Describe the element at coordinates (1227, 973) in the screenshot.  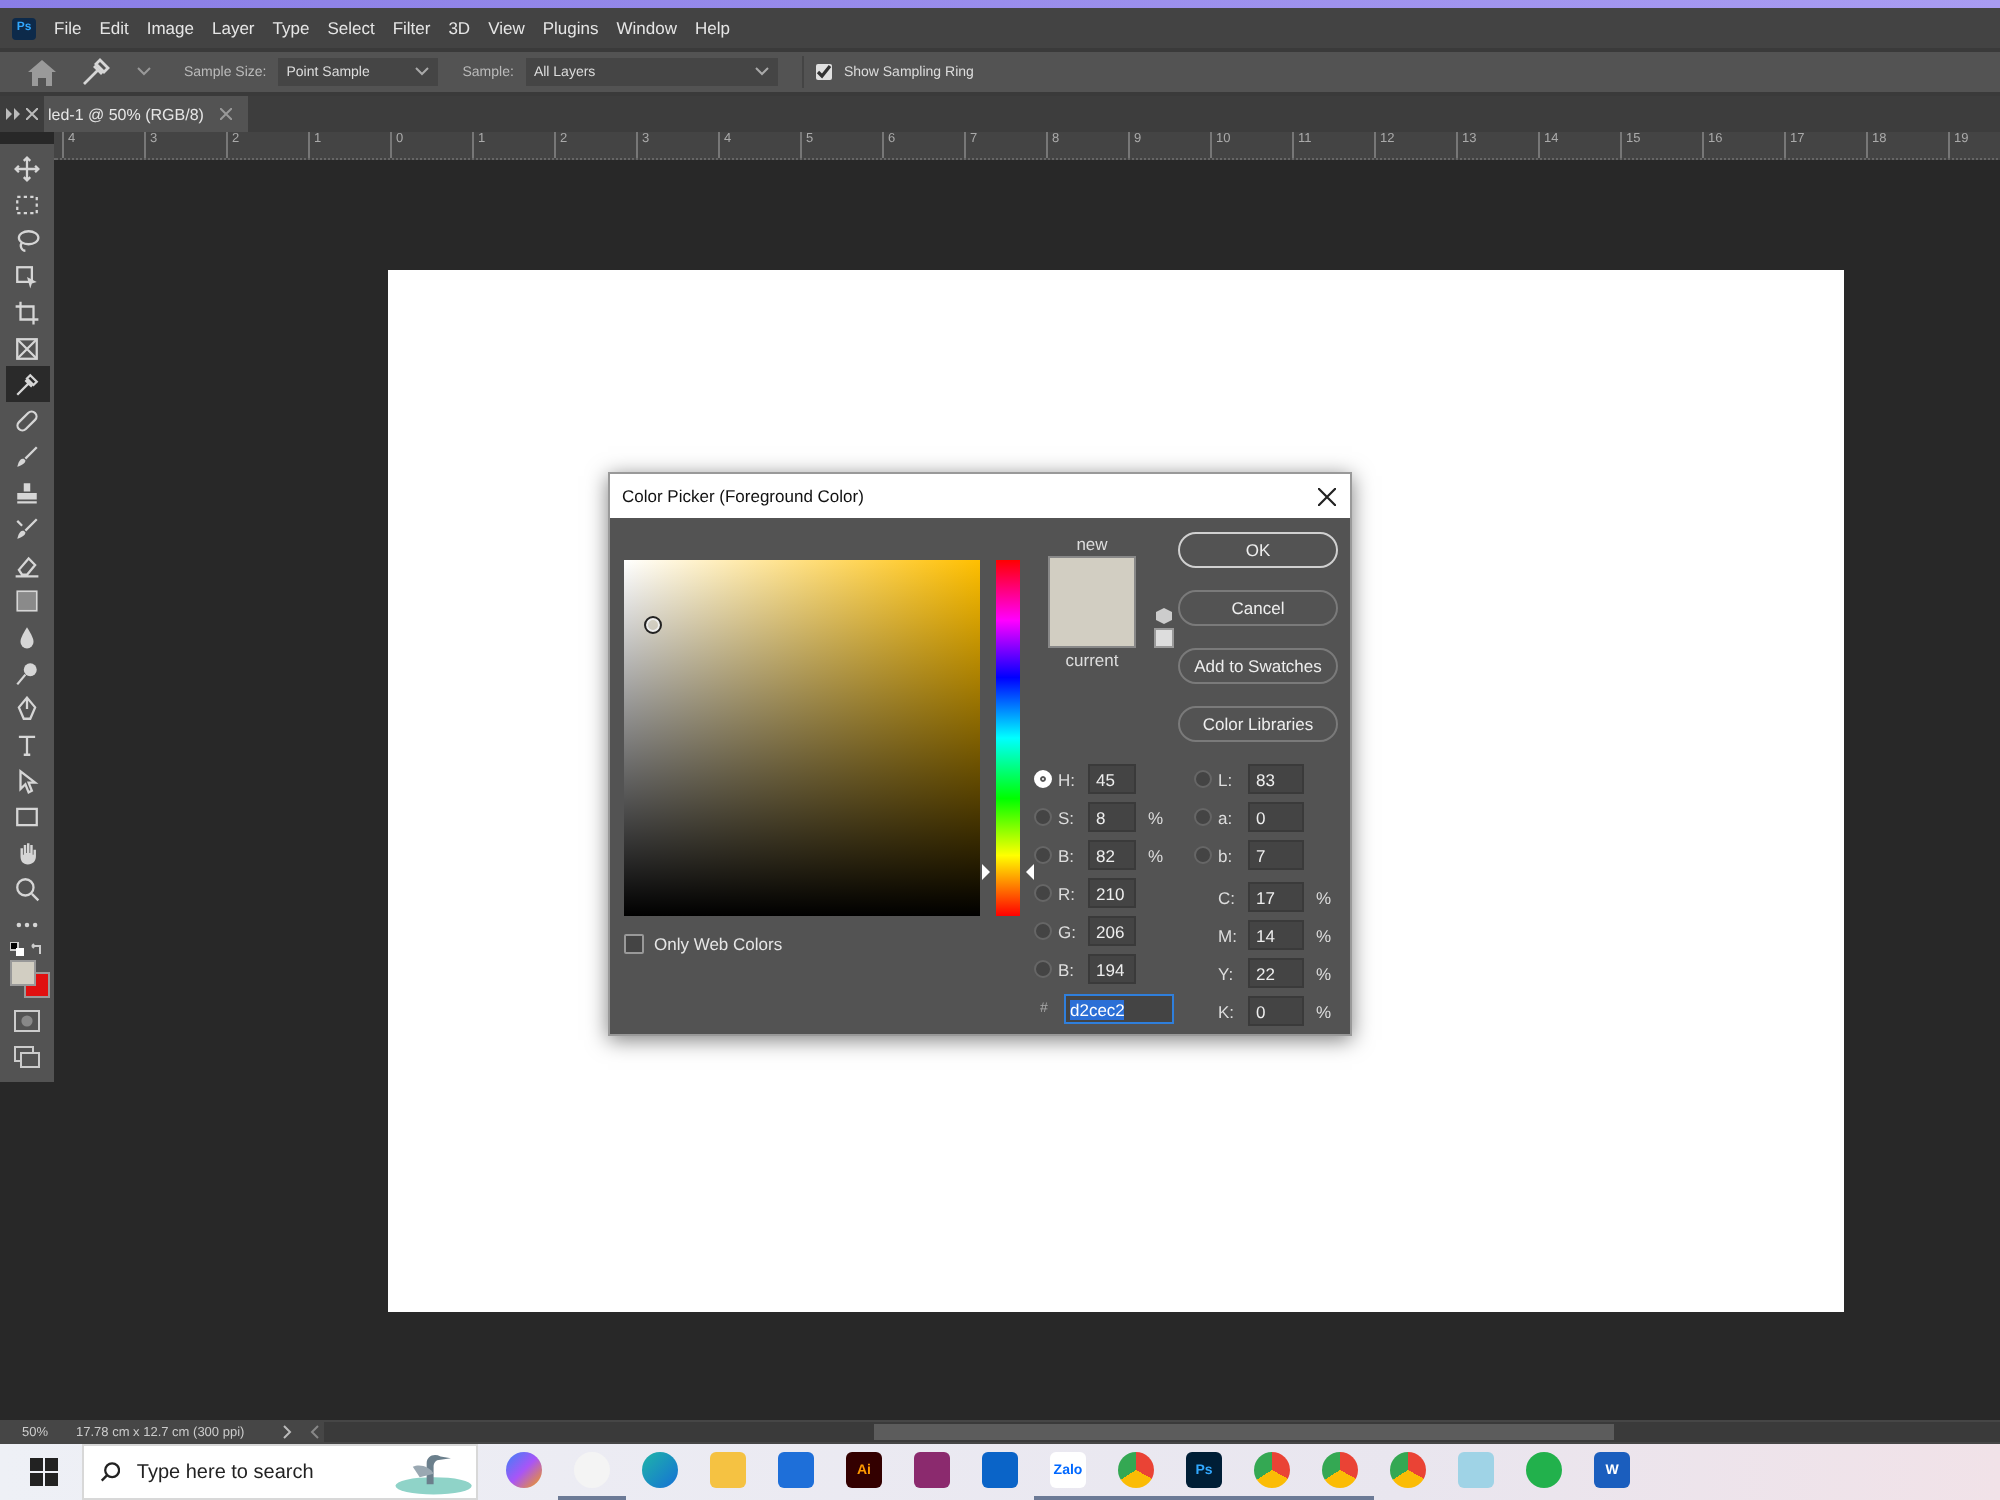
I see `field-label: Y:` at that location.